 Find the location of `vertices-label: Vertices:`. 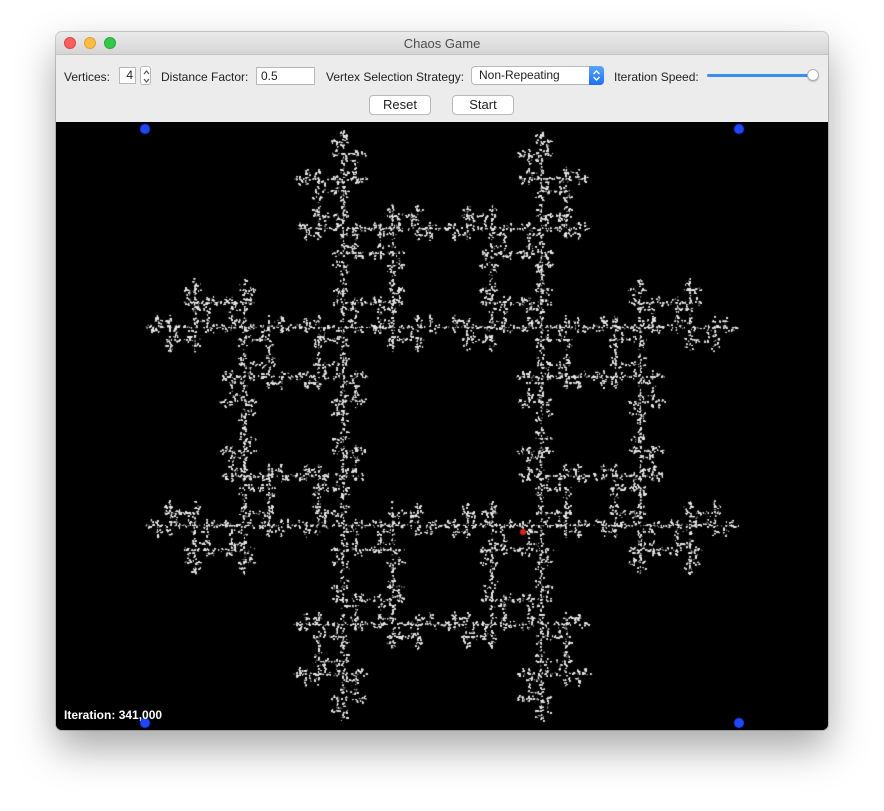

vertices-label: Vertices: is located at coordinates (87, 77).